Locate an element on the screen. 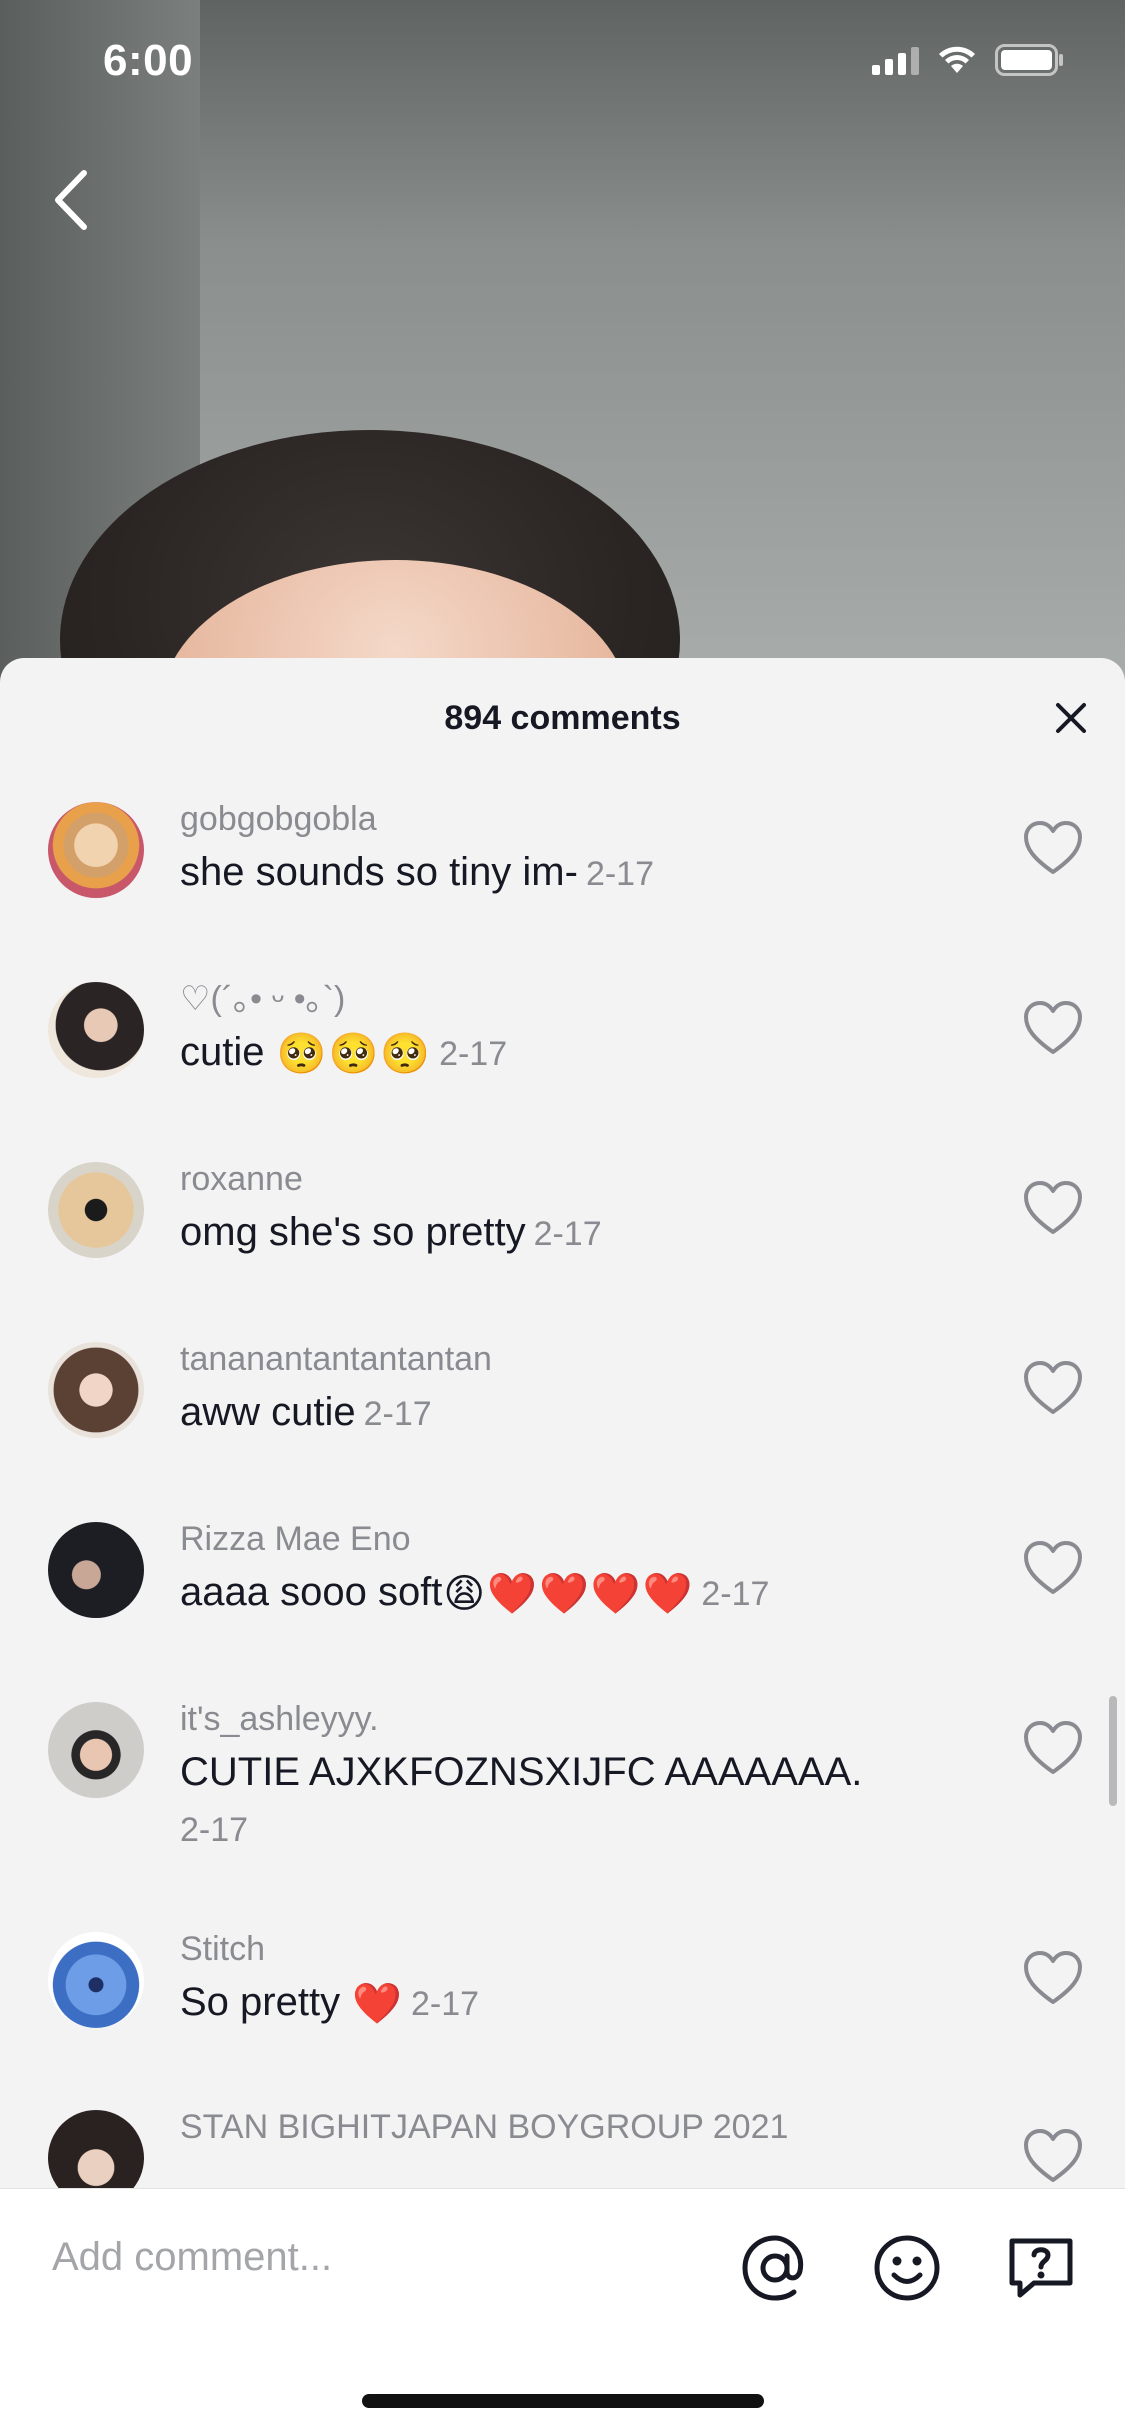 Image resolution: width=1125 pixels, height=2436 pixels. comments-count-title: 894 comments is located at coordinates (562, 717).